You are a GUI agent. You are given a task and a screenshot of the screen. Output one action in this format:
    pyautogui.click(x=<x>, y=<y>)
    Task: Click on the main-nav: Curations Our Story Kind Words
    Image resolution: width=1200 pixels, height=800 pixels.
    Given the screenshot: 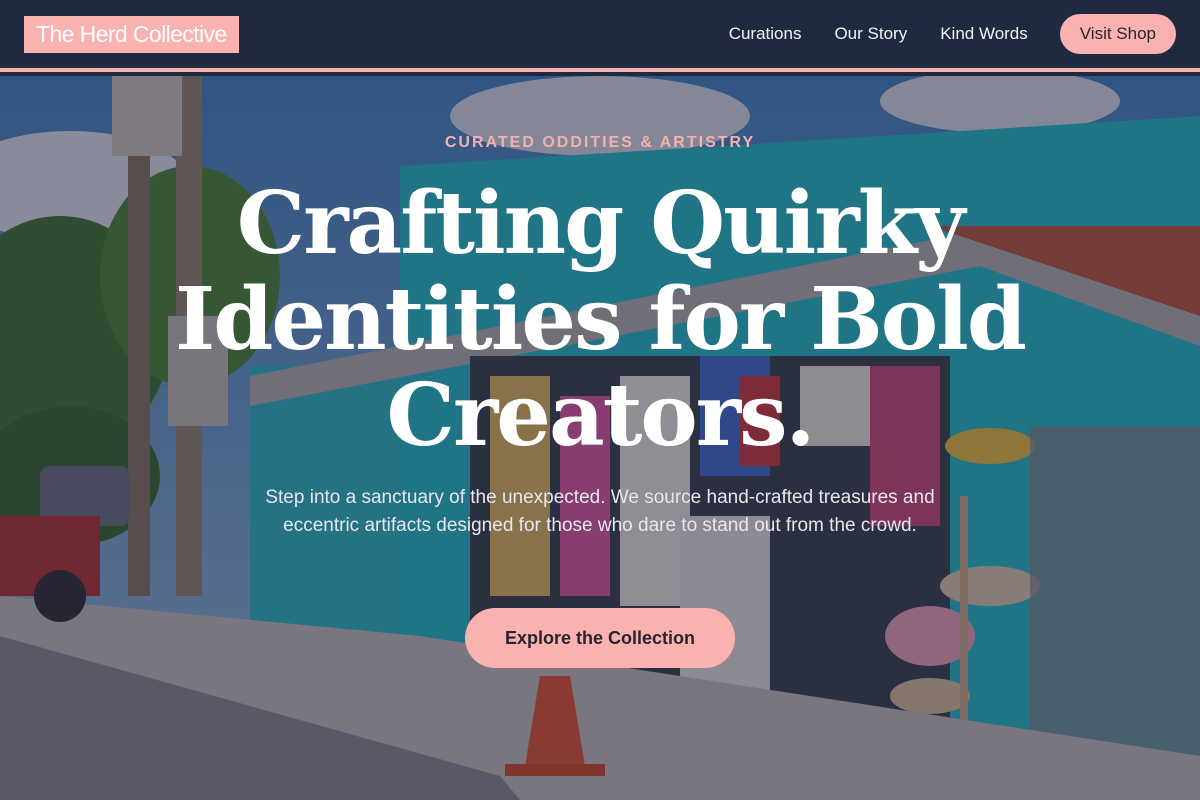 What is the action you would take?
    pyautogui.click(x=878, y=34)
    